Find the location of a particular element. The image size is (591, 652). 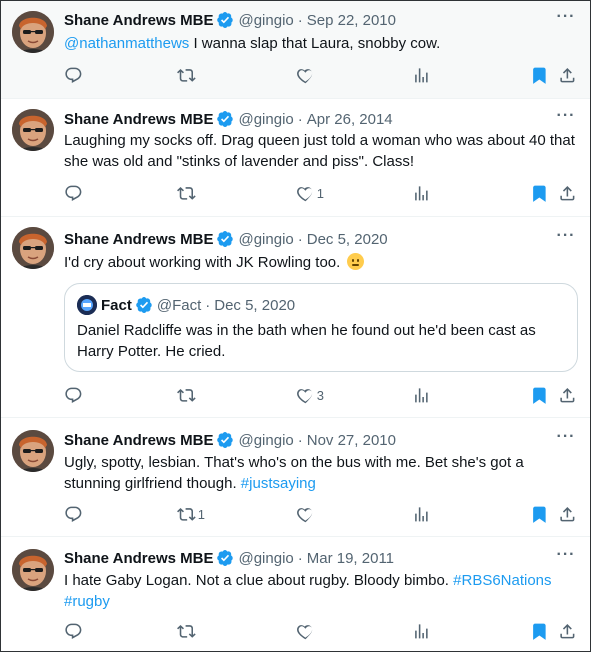

hashtag-link: #rugby is located at coordinates (87, 601).